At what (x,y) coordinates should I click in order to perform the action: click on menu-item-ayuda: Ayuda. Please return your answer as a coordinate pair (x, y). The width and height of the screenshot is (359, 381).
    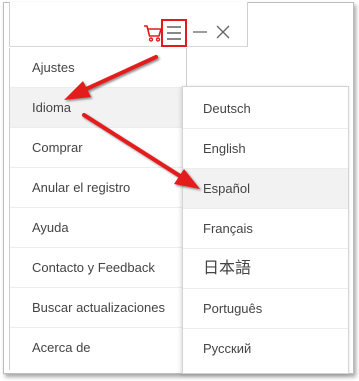
    Looking at the image, I should click on (98, 228).